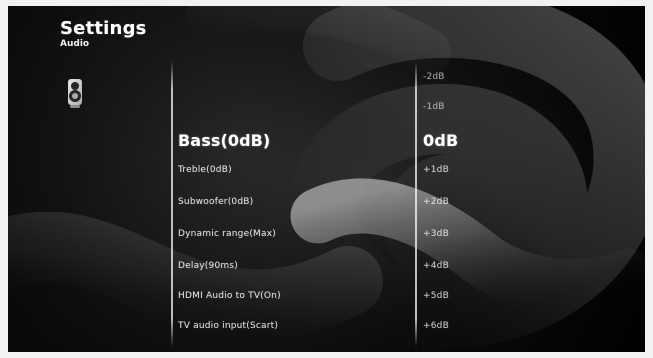  Describe the element at coordinates (436, 202) in the screenshot. I see `value-item: +2dB` at that location.